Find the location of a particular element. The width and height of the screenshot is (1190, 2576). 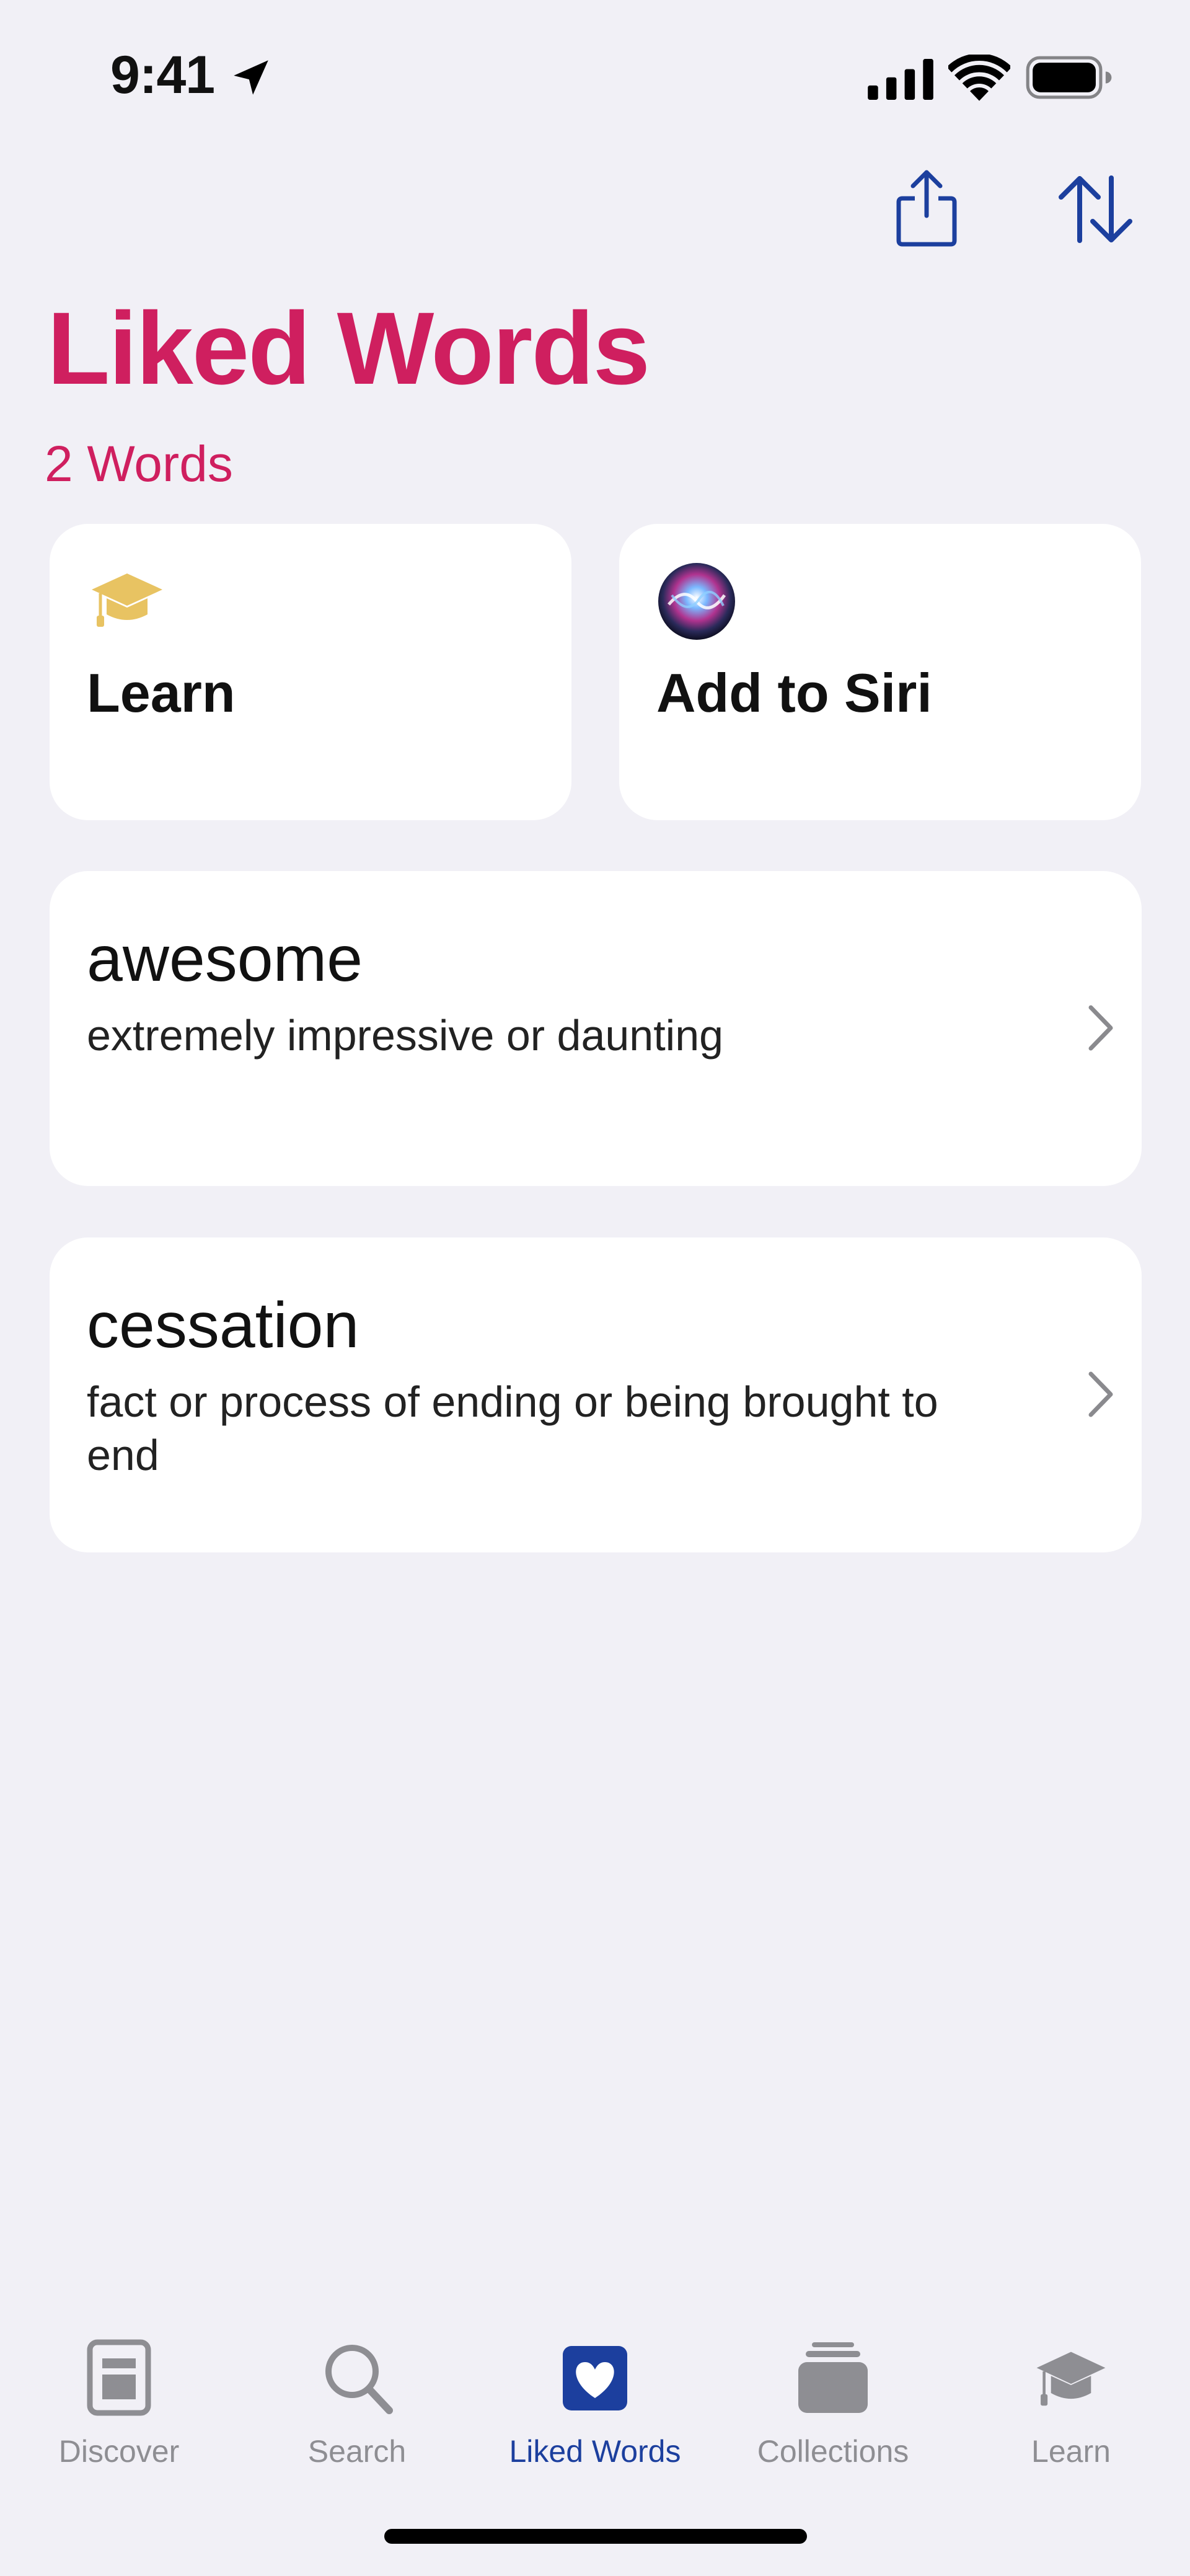

tab-label: Collections is located at coordinates (833, 2451).